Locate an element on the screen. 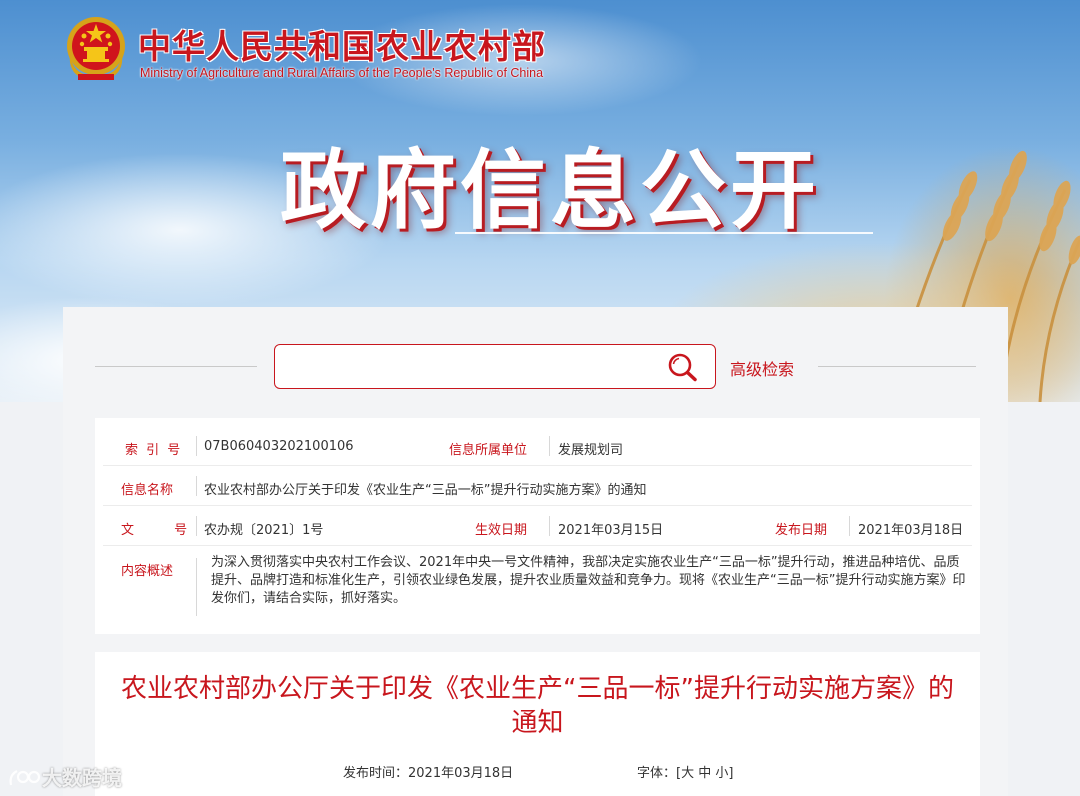  ministry-name-cn: 中华人民共和国农业农村部 is located at coordinates (342, 44).